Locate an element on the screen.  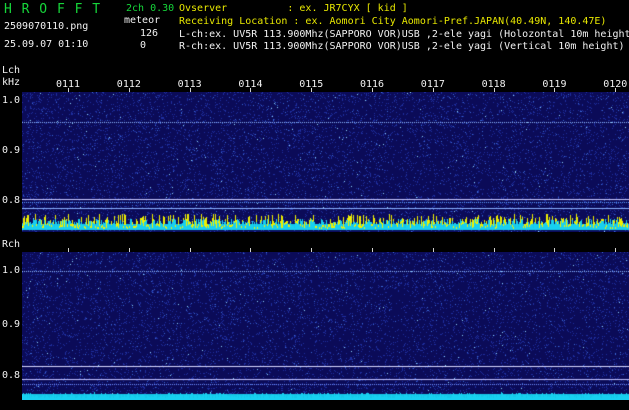
rch-tick-0-9: 0.9 is located at coordinates (11, 324).